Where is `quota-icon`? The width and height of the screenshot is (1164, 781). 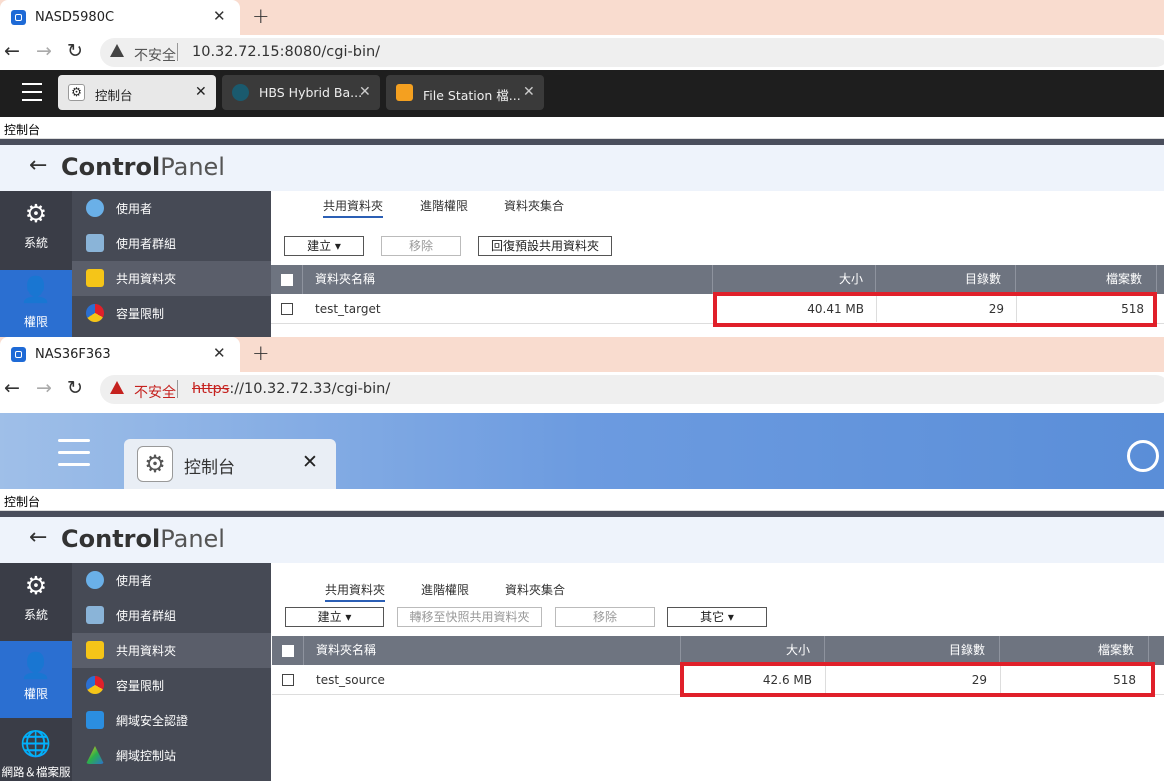 quota-icon is located at coordinates (95, 685).